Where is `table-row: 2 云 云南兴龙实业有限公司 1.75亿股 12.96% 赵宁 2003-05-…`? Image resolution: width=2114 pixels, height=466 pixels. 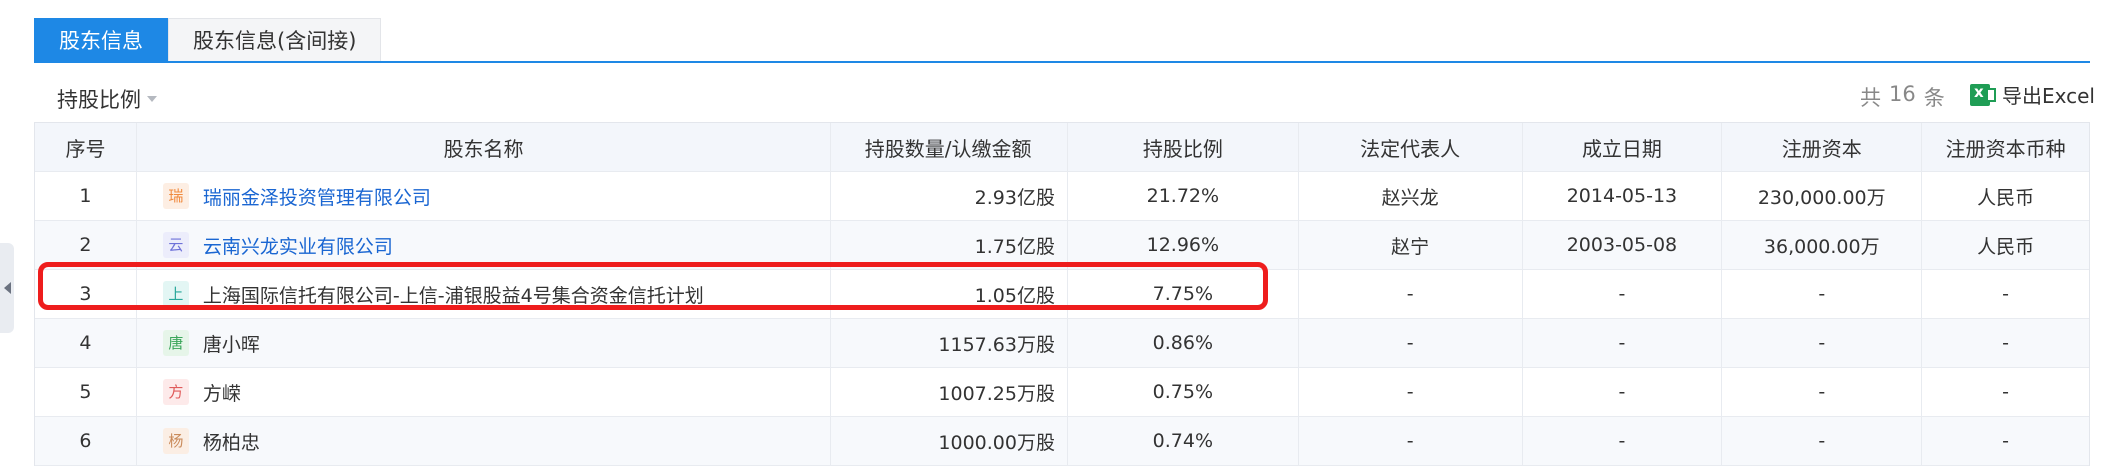 table-row: 2 云 云南兴龙实业有限公司 1.75亿股 12.96% 赵宁 2003-05-… is located at coordinates (1062, 245).